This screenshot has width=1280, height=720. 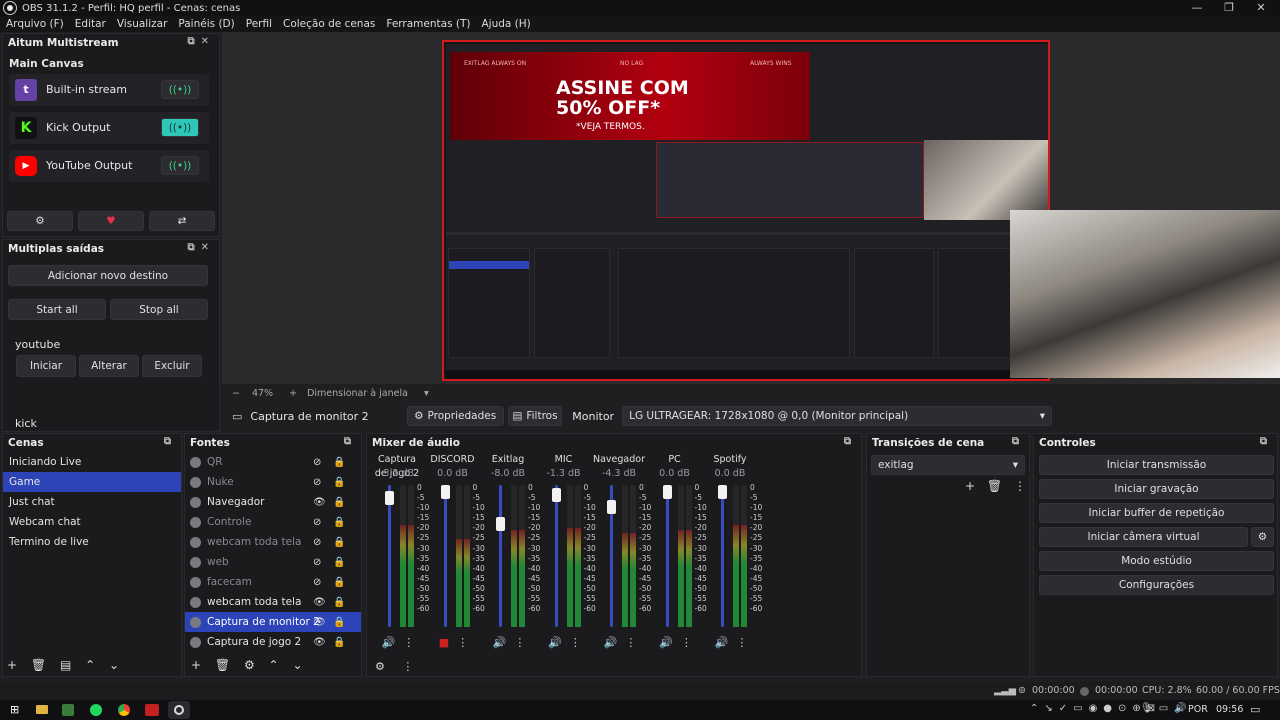 I want to click on edit-destination-button: Alterar, so click(x=109, y=366).